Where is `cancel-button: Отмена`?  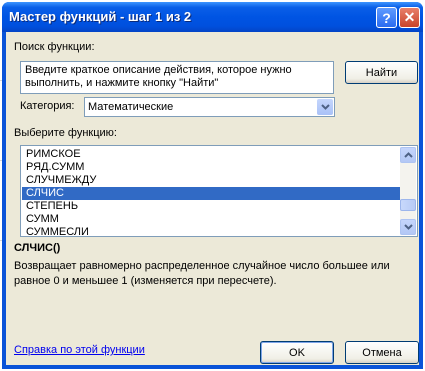
cancel-button: Отмена is located at coordinates (382, 352).